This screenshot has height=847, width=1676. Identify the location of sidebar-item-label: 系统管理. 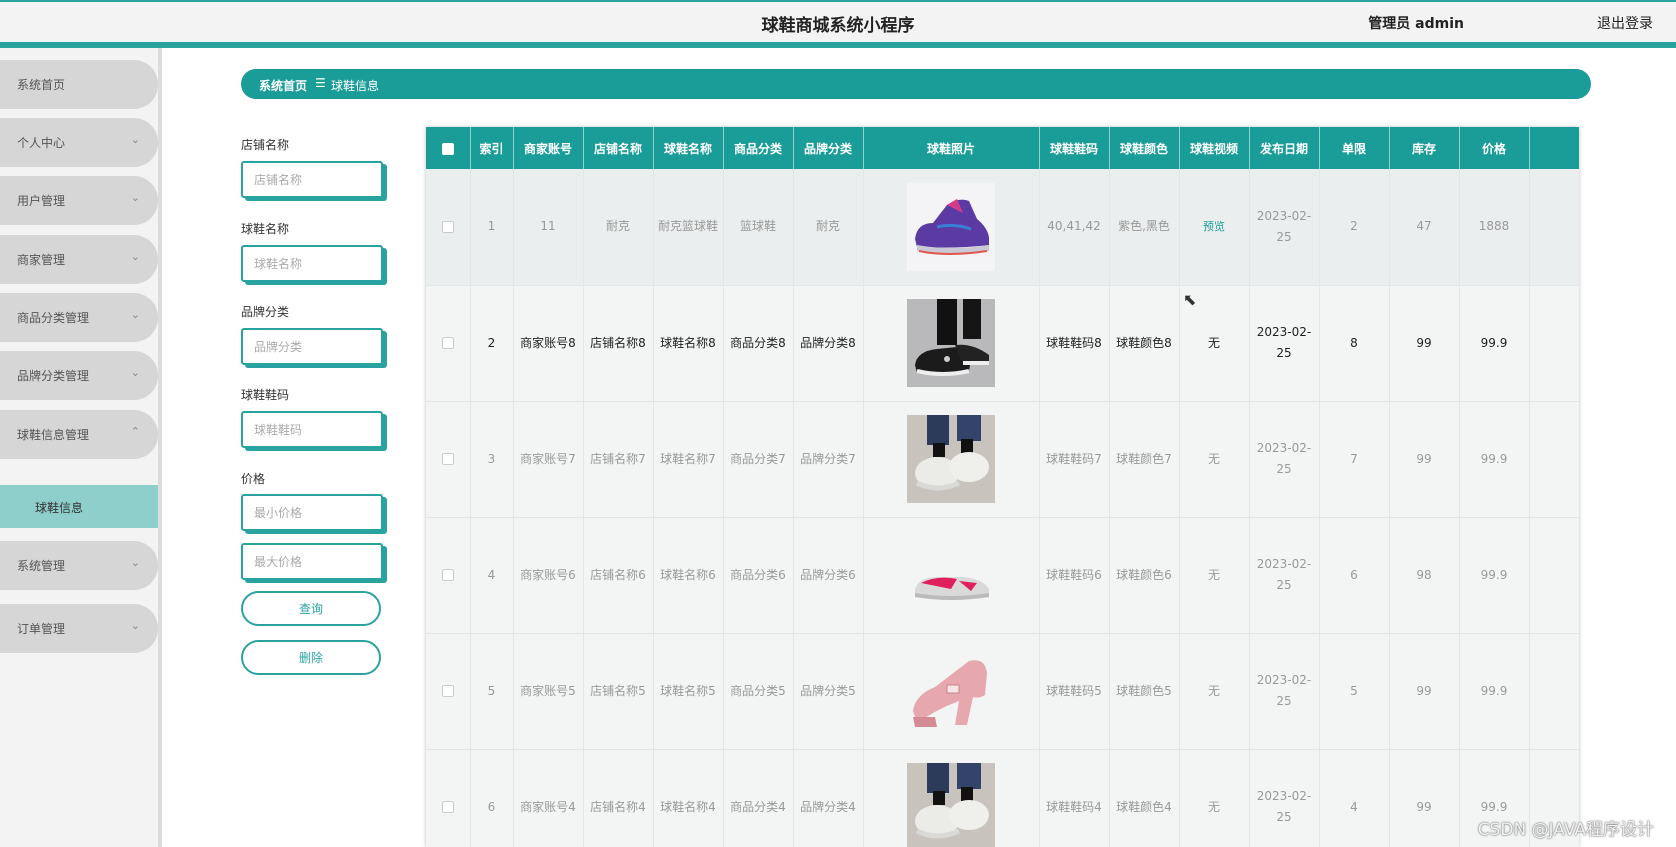
(41, 566).